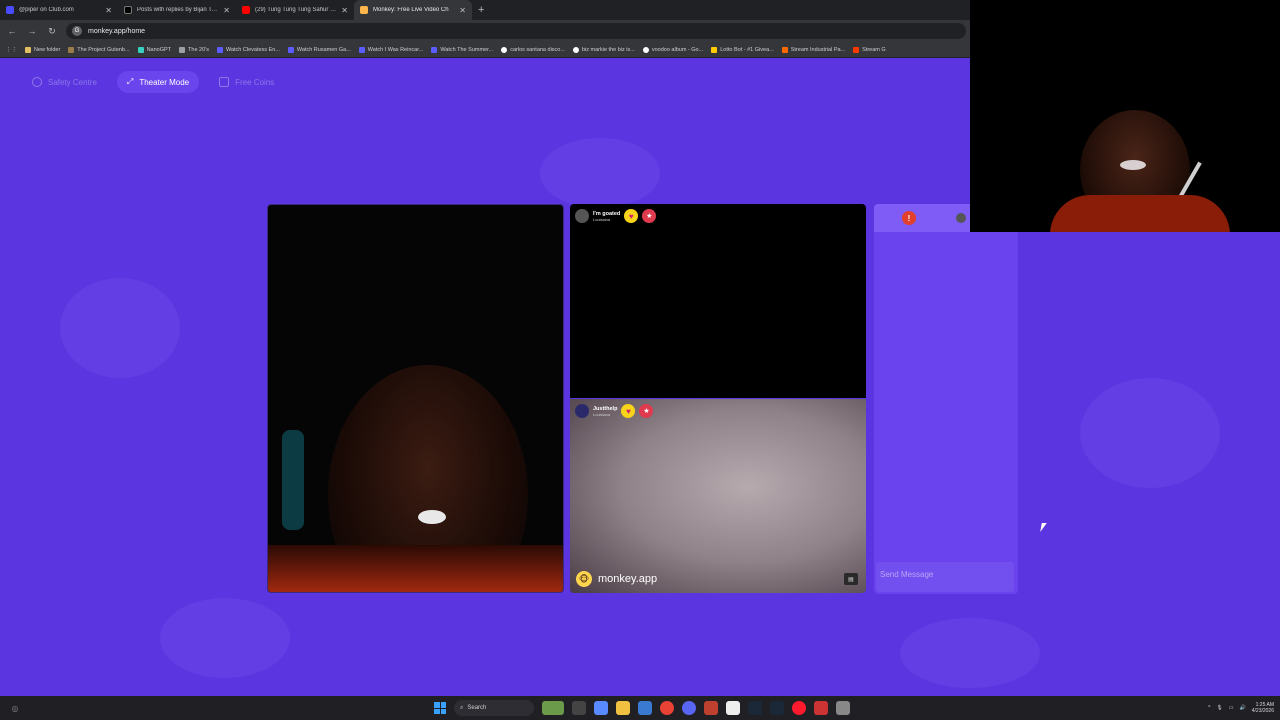 This screenshot has width=1280, height=720. What do you see at coordinates (11, 50) in the screenshot?
I see `apps-grid-icon: ⋮⋮` at bounding box center [11, 50].